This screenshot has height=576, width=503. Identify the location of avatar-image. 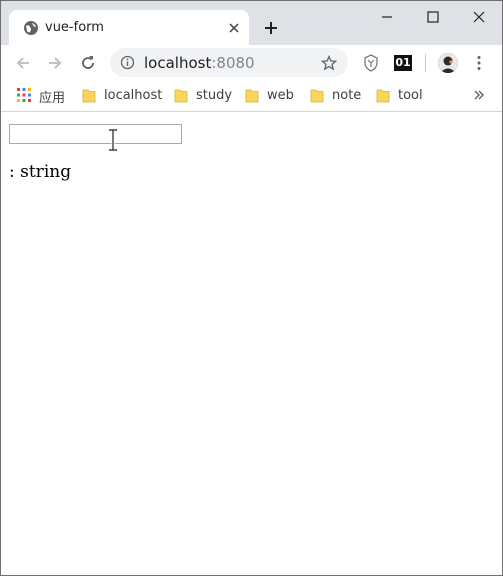
(448, 63).